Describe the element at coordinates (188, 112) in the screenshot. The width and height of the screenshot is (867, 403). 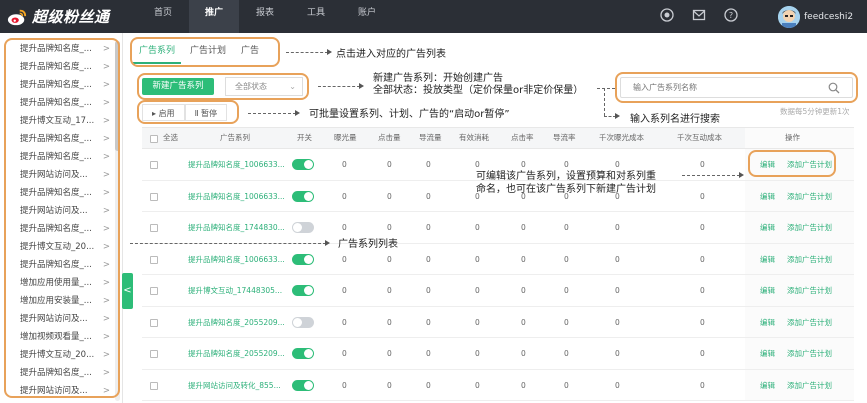
I see `annotation-batch-box` at that location.